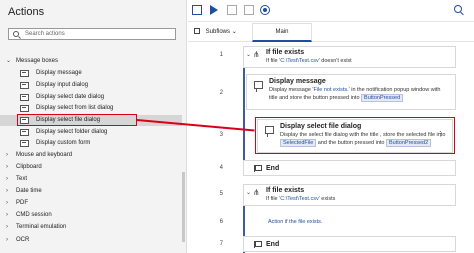 This screenshot has height=253, width=474. What do you see at coordinates (249, 10) in the screenshot?
I see `next-step-icon` at bounding box center [249, 10].